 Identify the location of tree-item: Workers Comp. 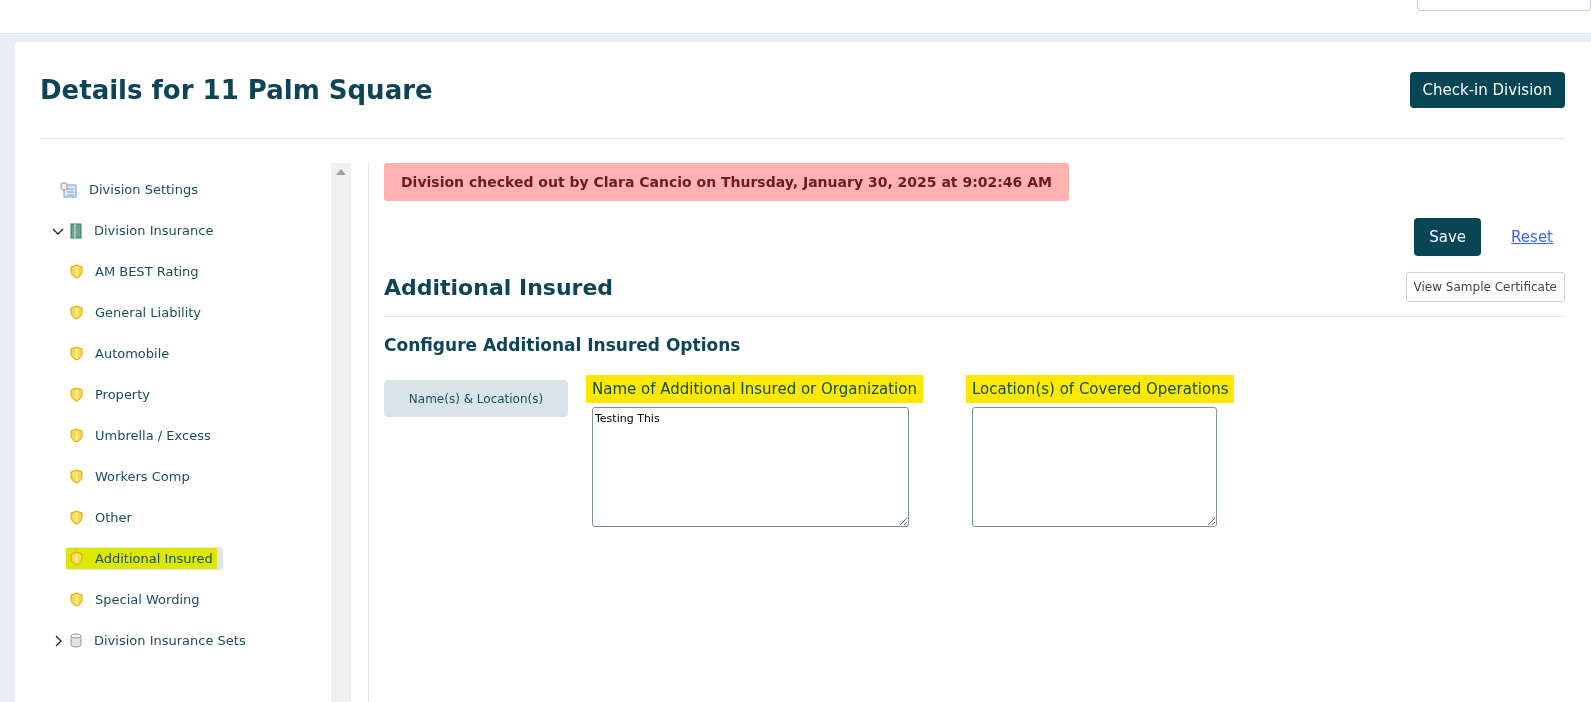
(133, 476).